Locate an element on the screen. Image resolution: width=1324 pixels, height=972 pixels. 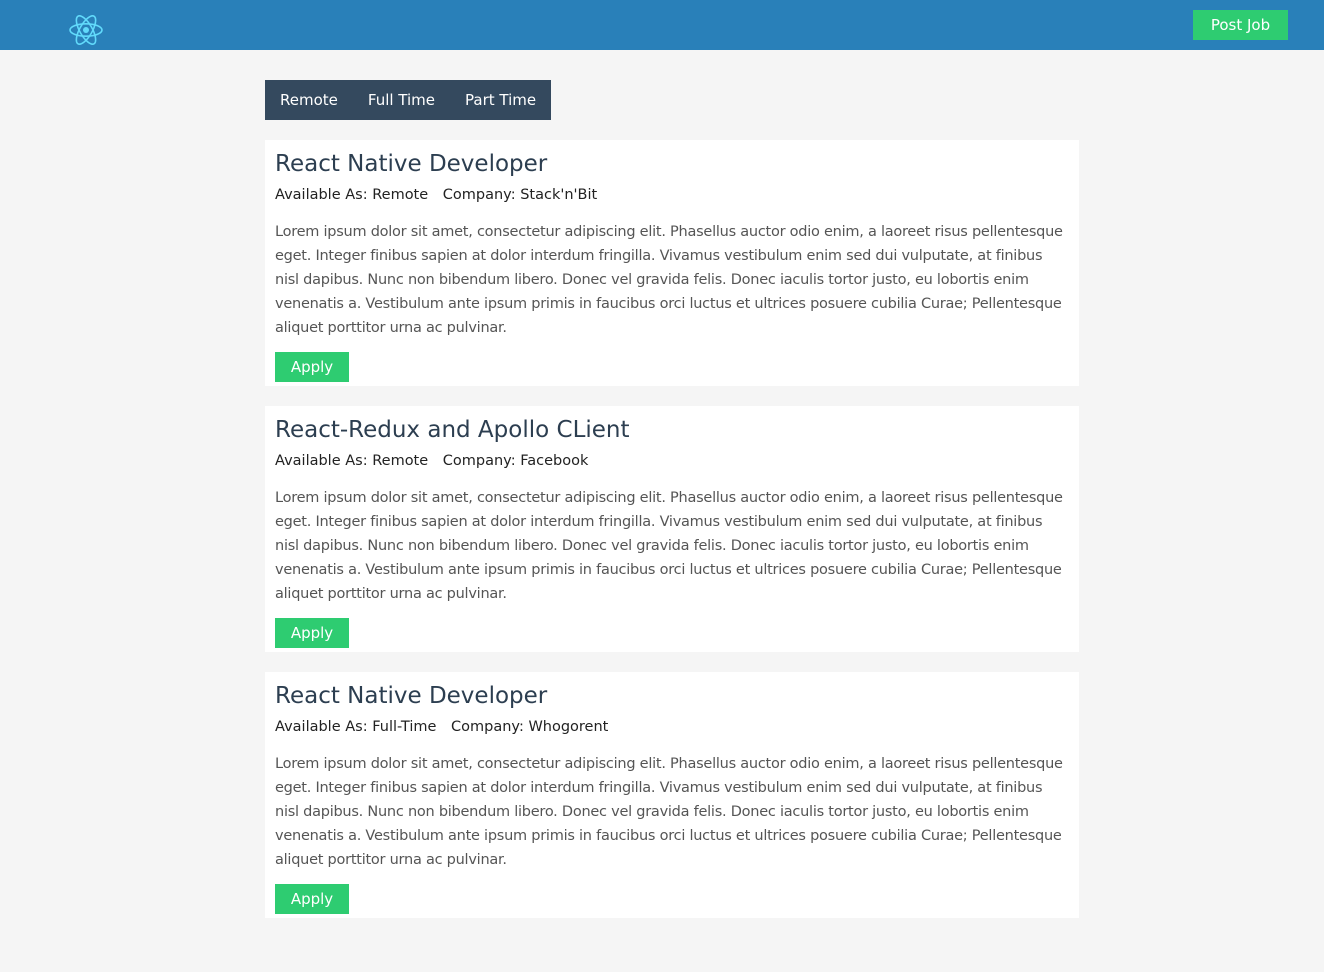
job-title: React-Redux and Apollo CLient is located at coordinates (452, 430).